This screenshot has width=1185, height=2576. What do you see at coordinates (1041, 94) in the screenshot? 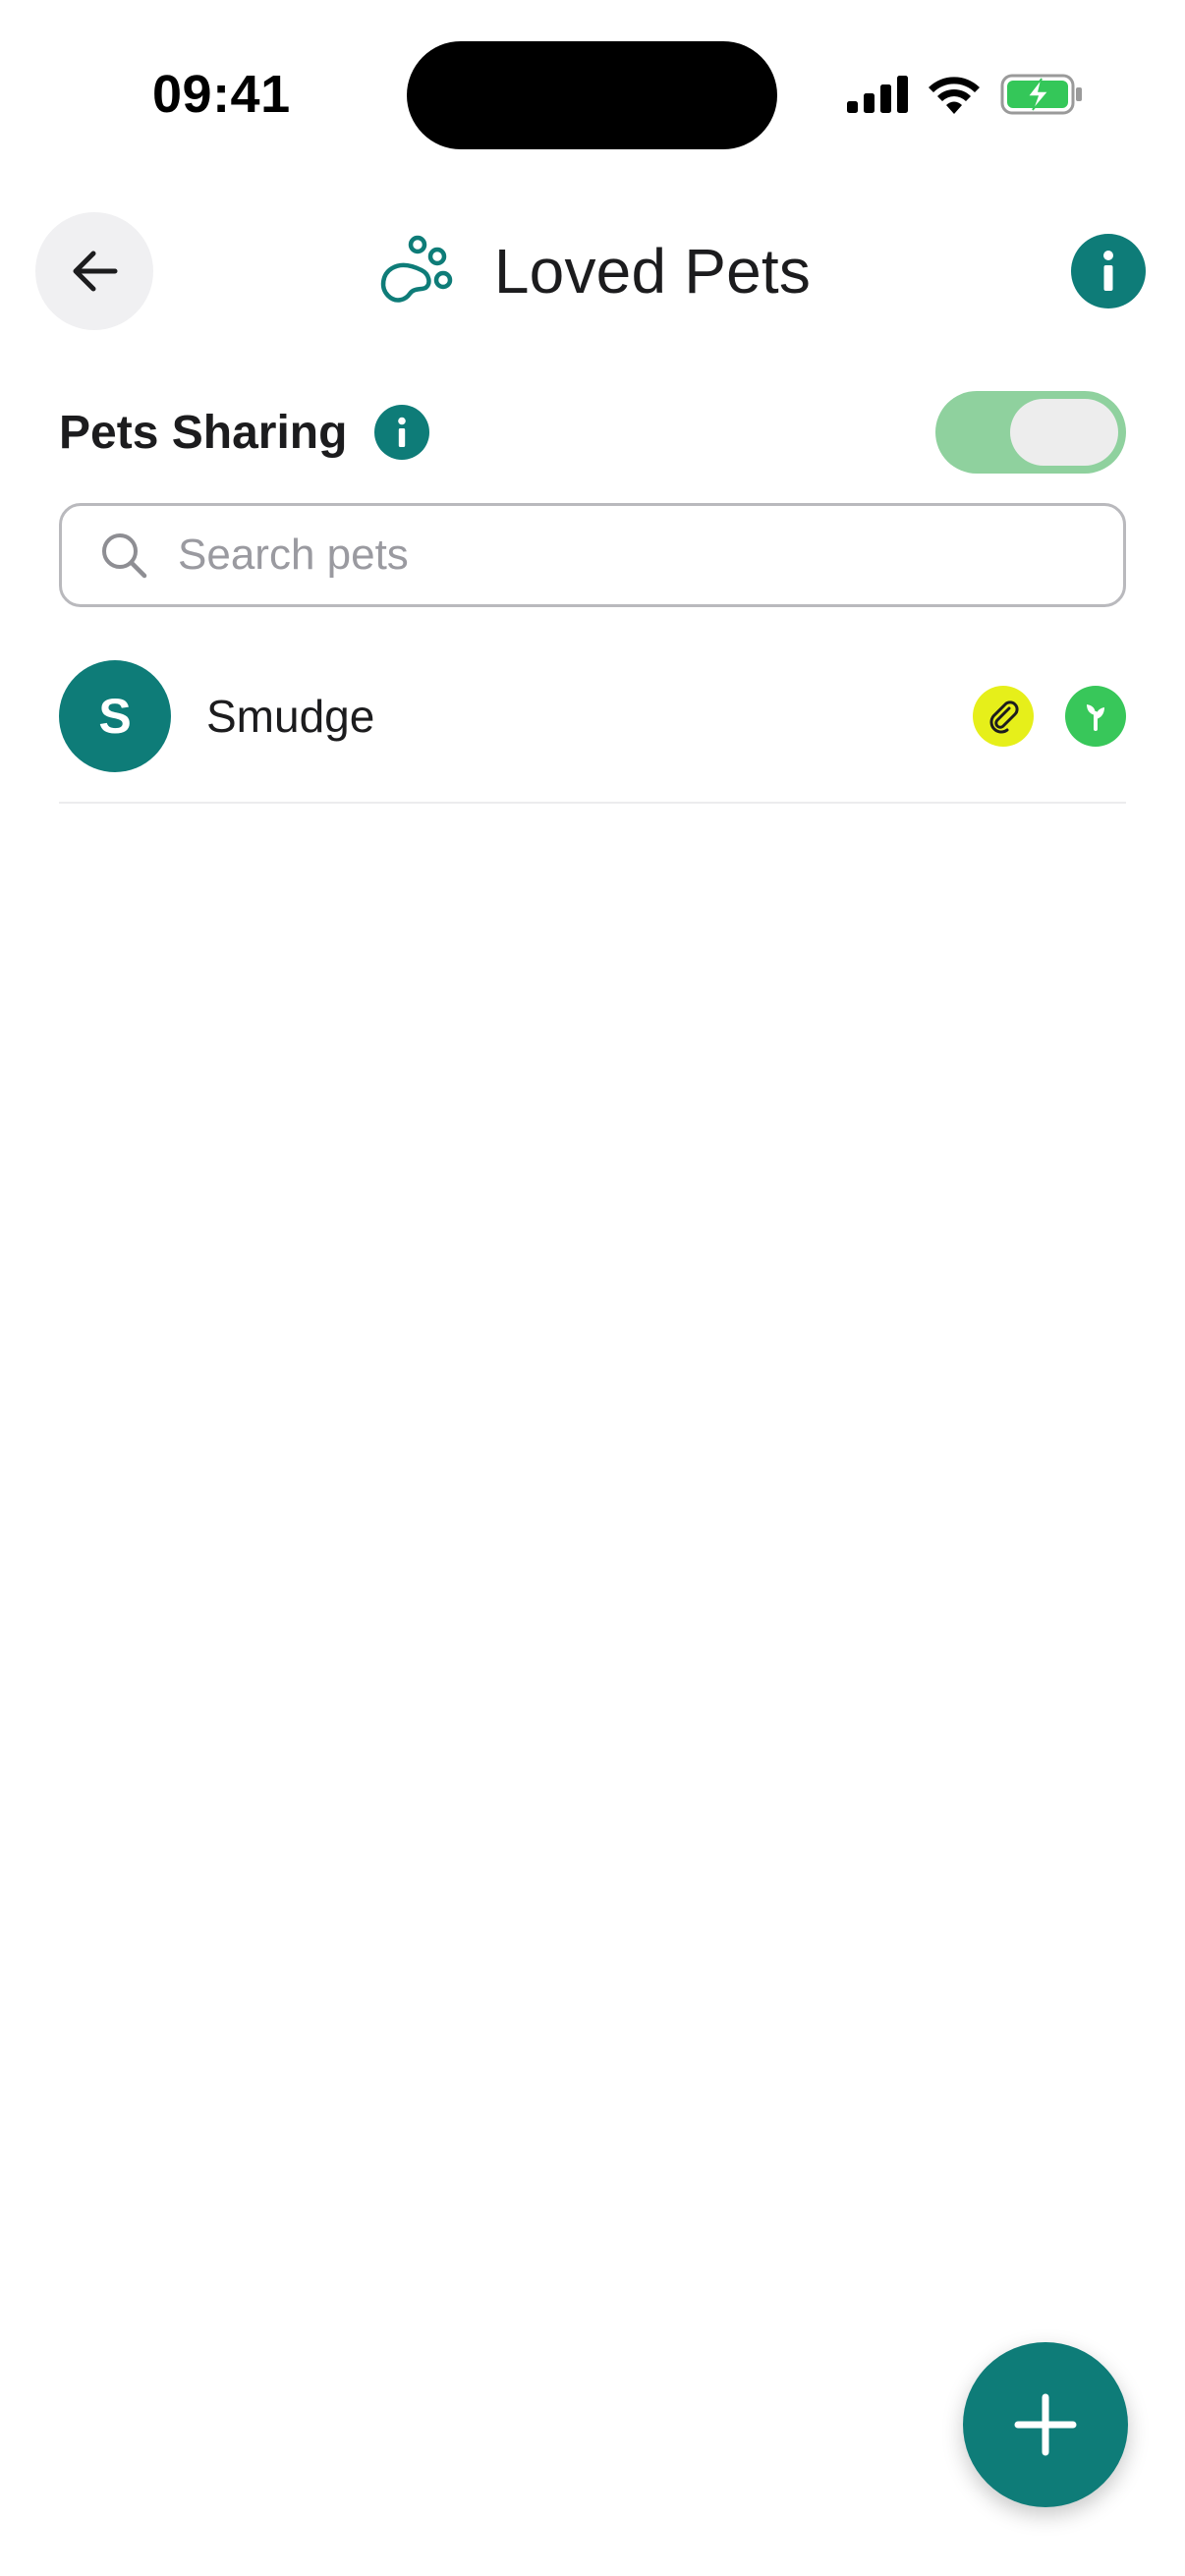
I see `battery-charging-icon` at bounding box center [1041, 94].